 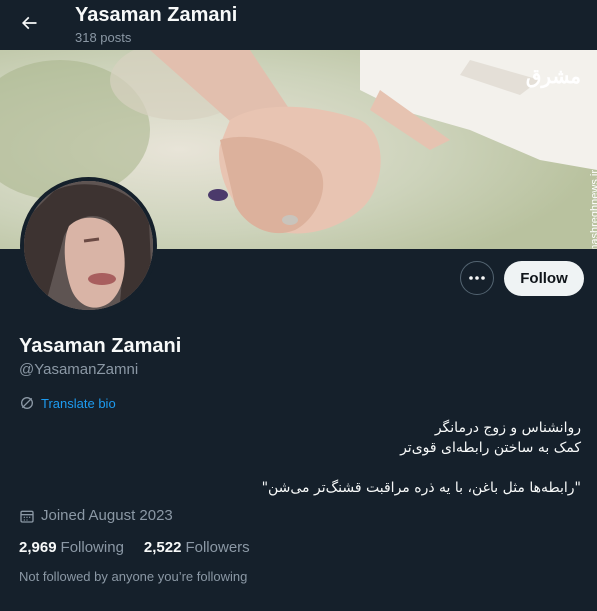 I want to click on joined-label: Joined August 2023, so click(x=107, y=515).